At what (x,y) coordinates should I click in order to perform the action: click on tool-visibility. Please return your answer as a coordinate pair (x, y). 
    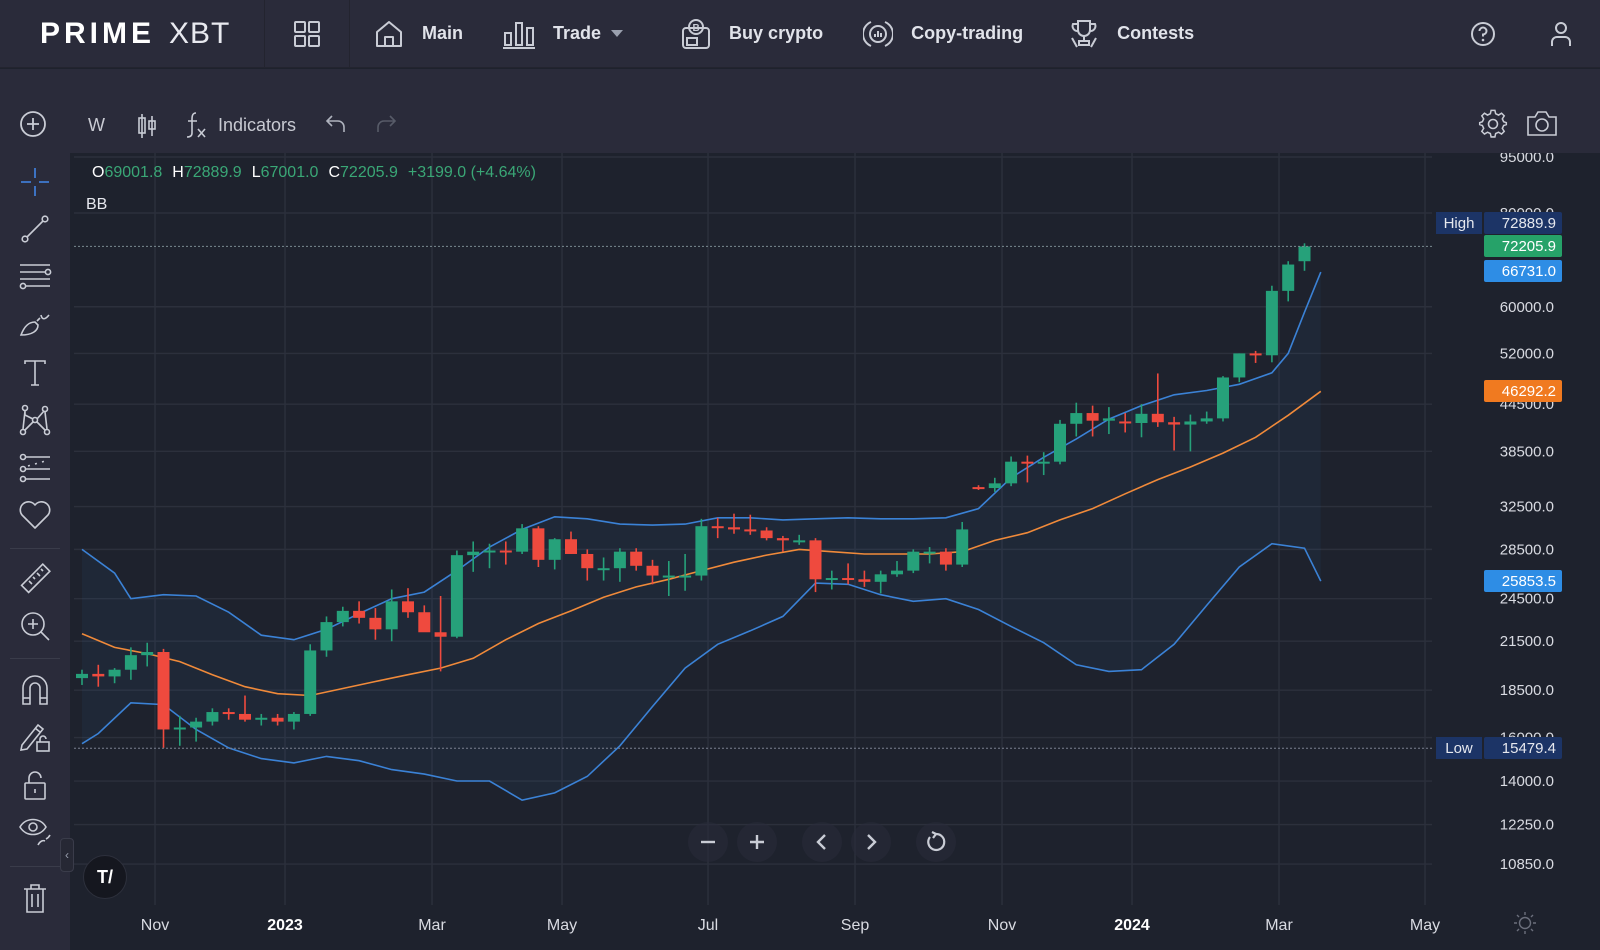
    Looking at the image, I should click on (35, 832).